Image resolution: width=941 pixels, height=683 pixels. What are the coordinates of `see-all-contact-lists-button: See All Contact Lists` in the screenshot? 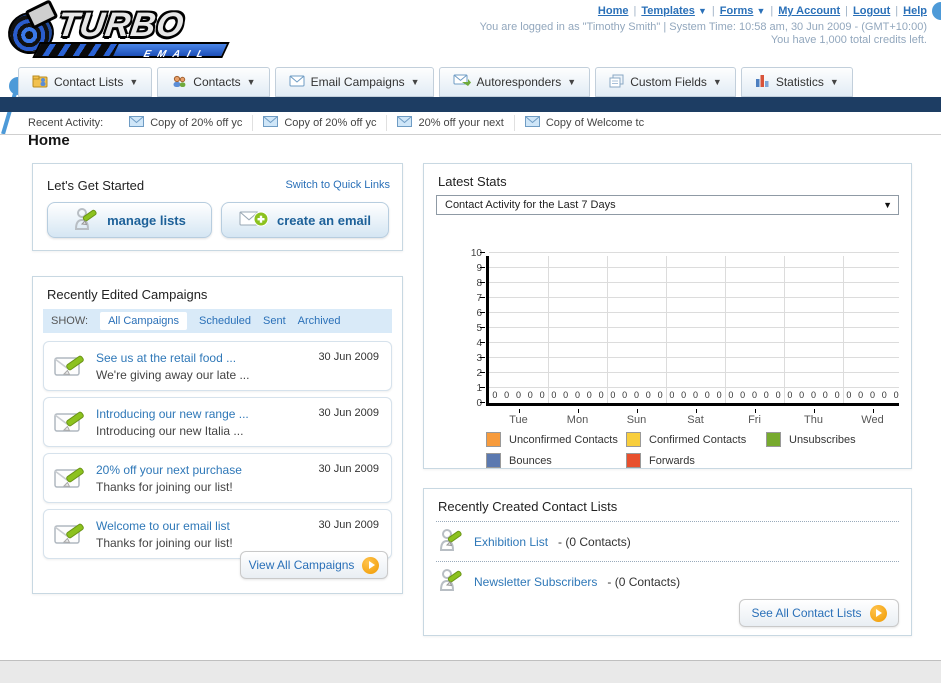 It's located at (819, 613).